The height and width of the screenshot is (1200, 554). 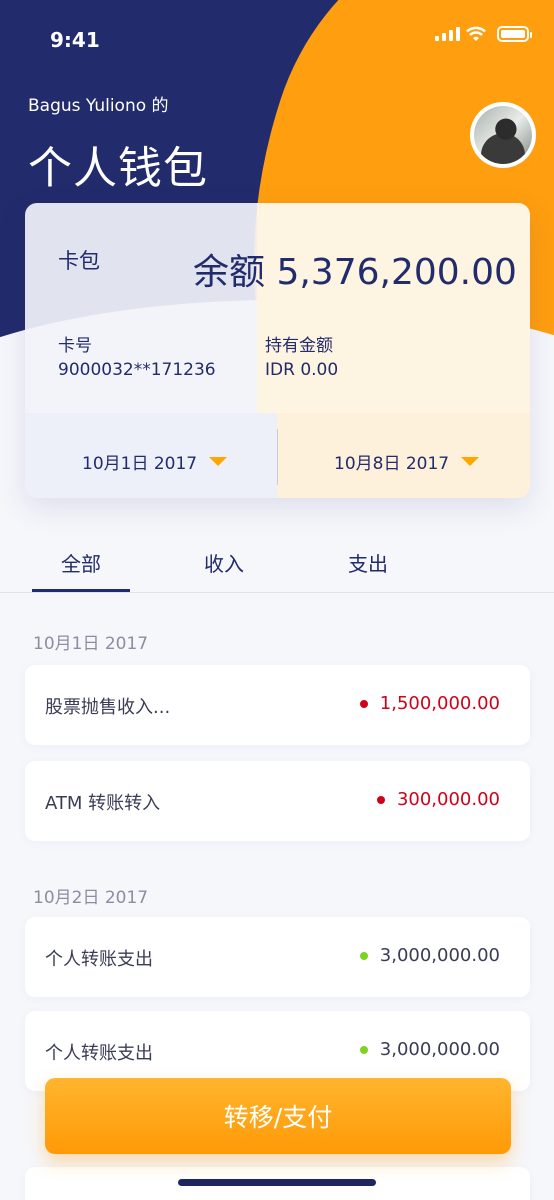 I want to click on transaction-amount: 1,500,000.00, so click(x=429, y=703).